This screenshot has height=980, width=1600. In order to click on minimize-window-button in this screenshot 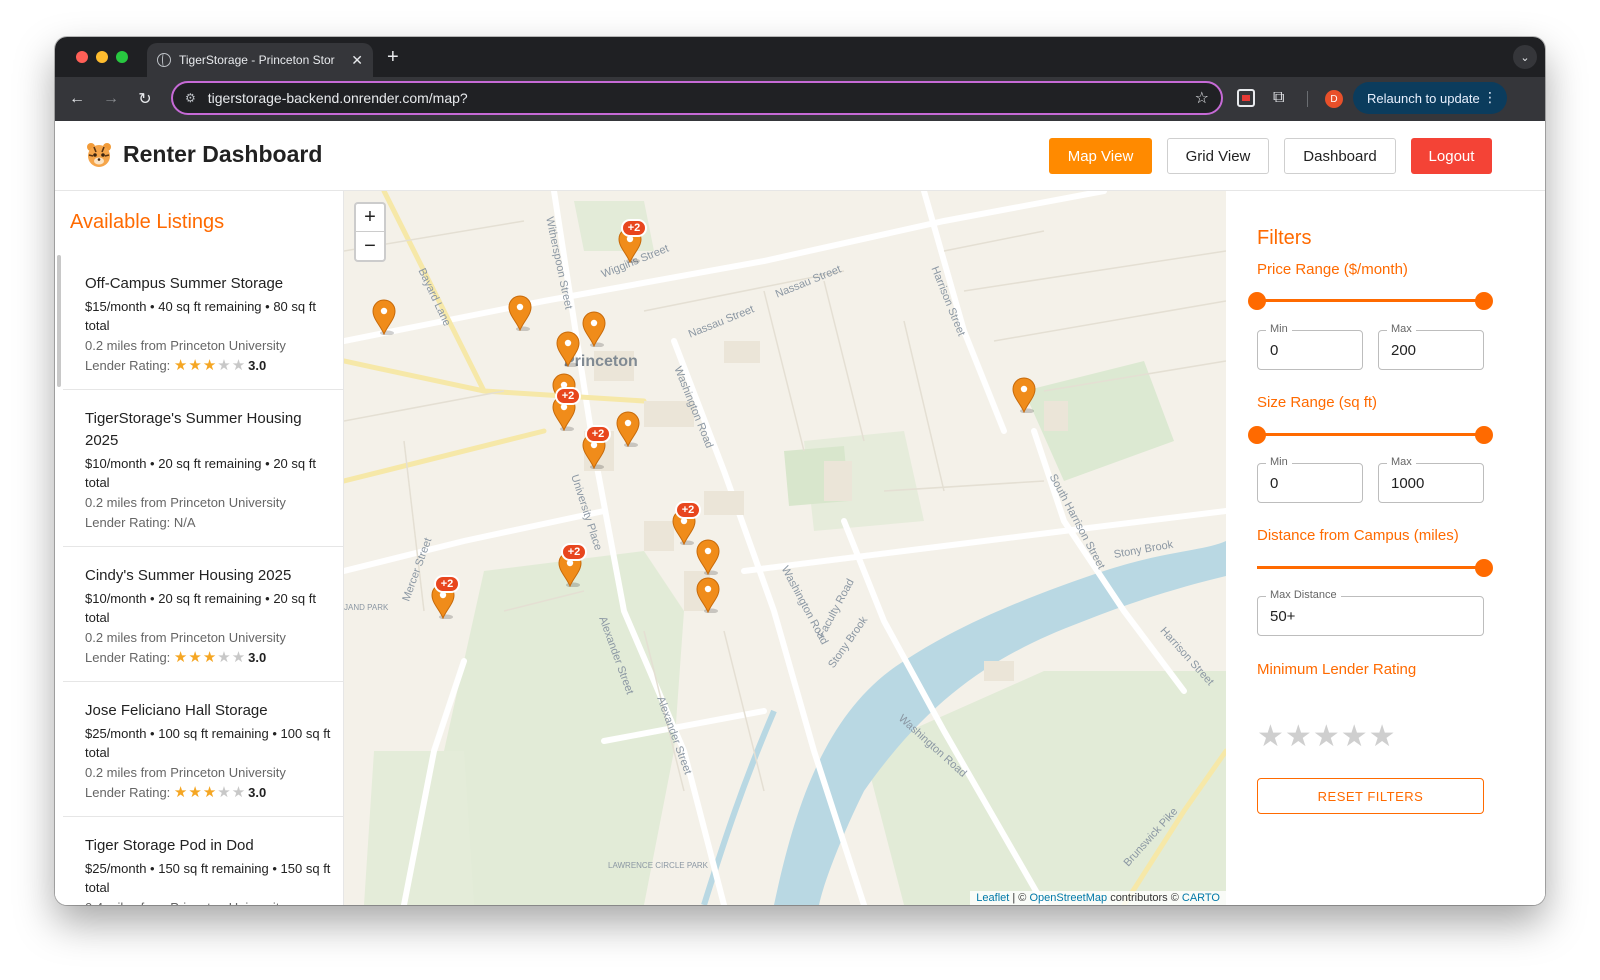, I will do `click(102, 57)`.